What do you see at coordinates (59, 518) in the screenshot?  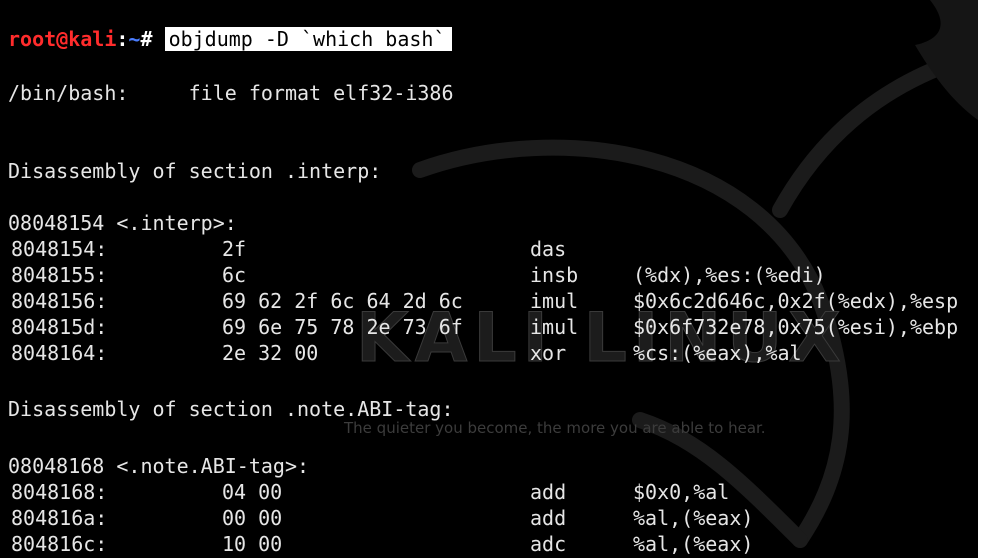 I see `row-address: 804816a:` at bounding box center [59, 518].